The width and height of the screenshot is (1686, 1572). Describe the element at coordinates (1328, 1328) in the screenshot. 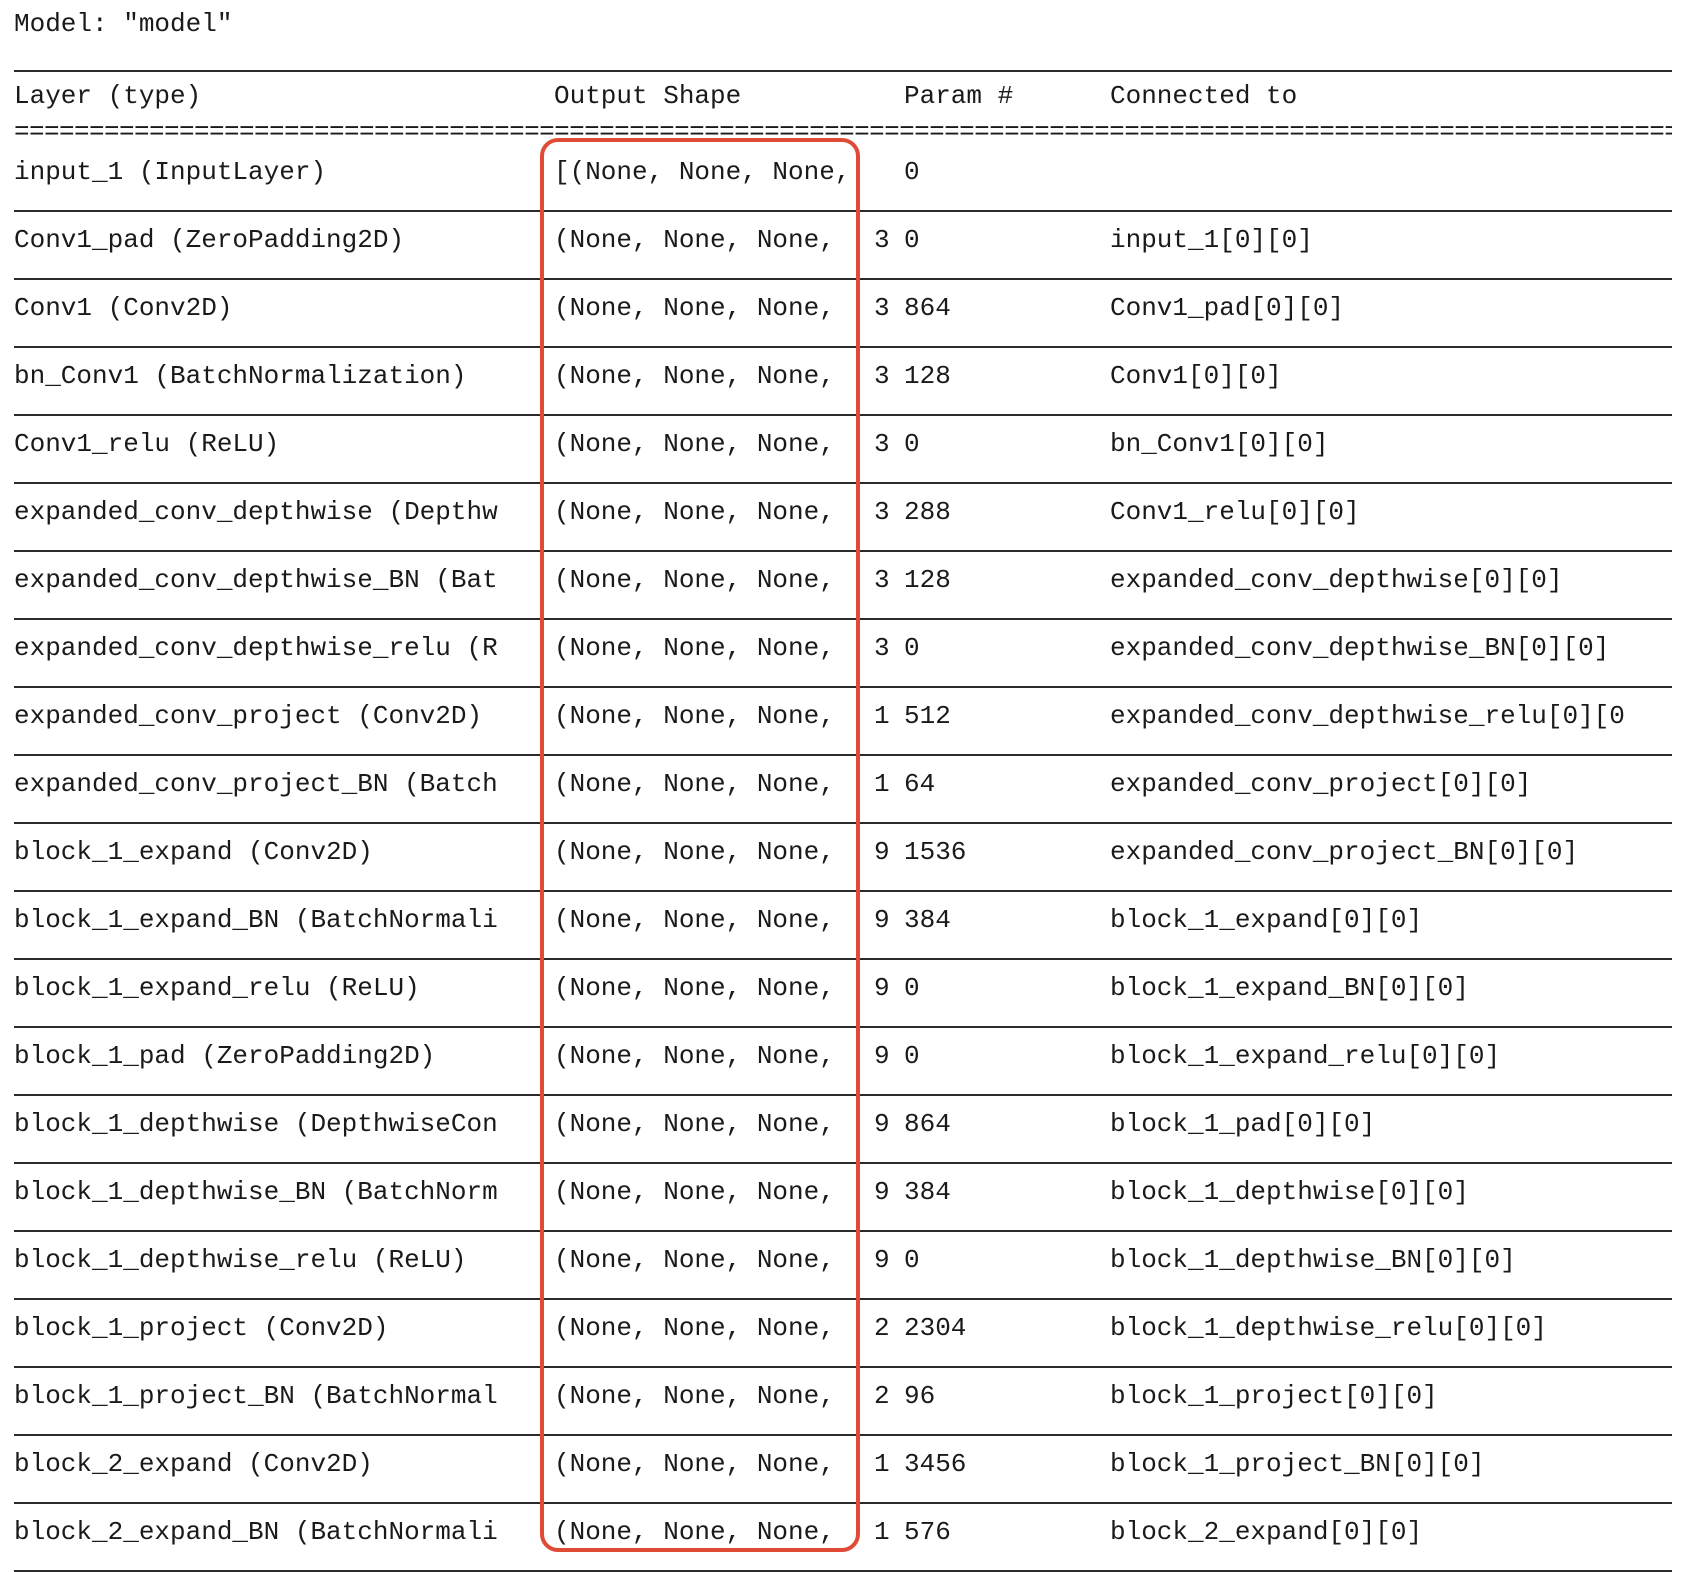

I see `connected-to-cell: block_1_depthwise_relu[0][0]` at that location.